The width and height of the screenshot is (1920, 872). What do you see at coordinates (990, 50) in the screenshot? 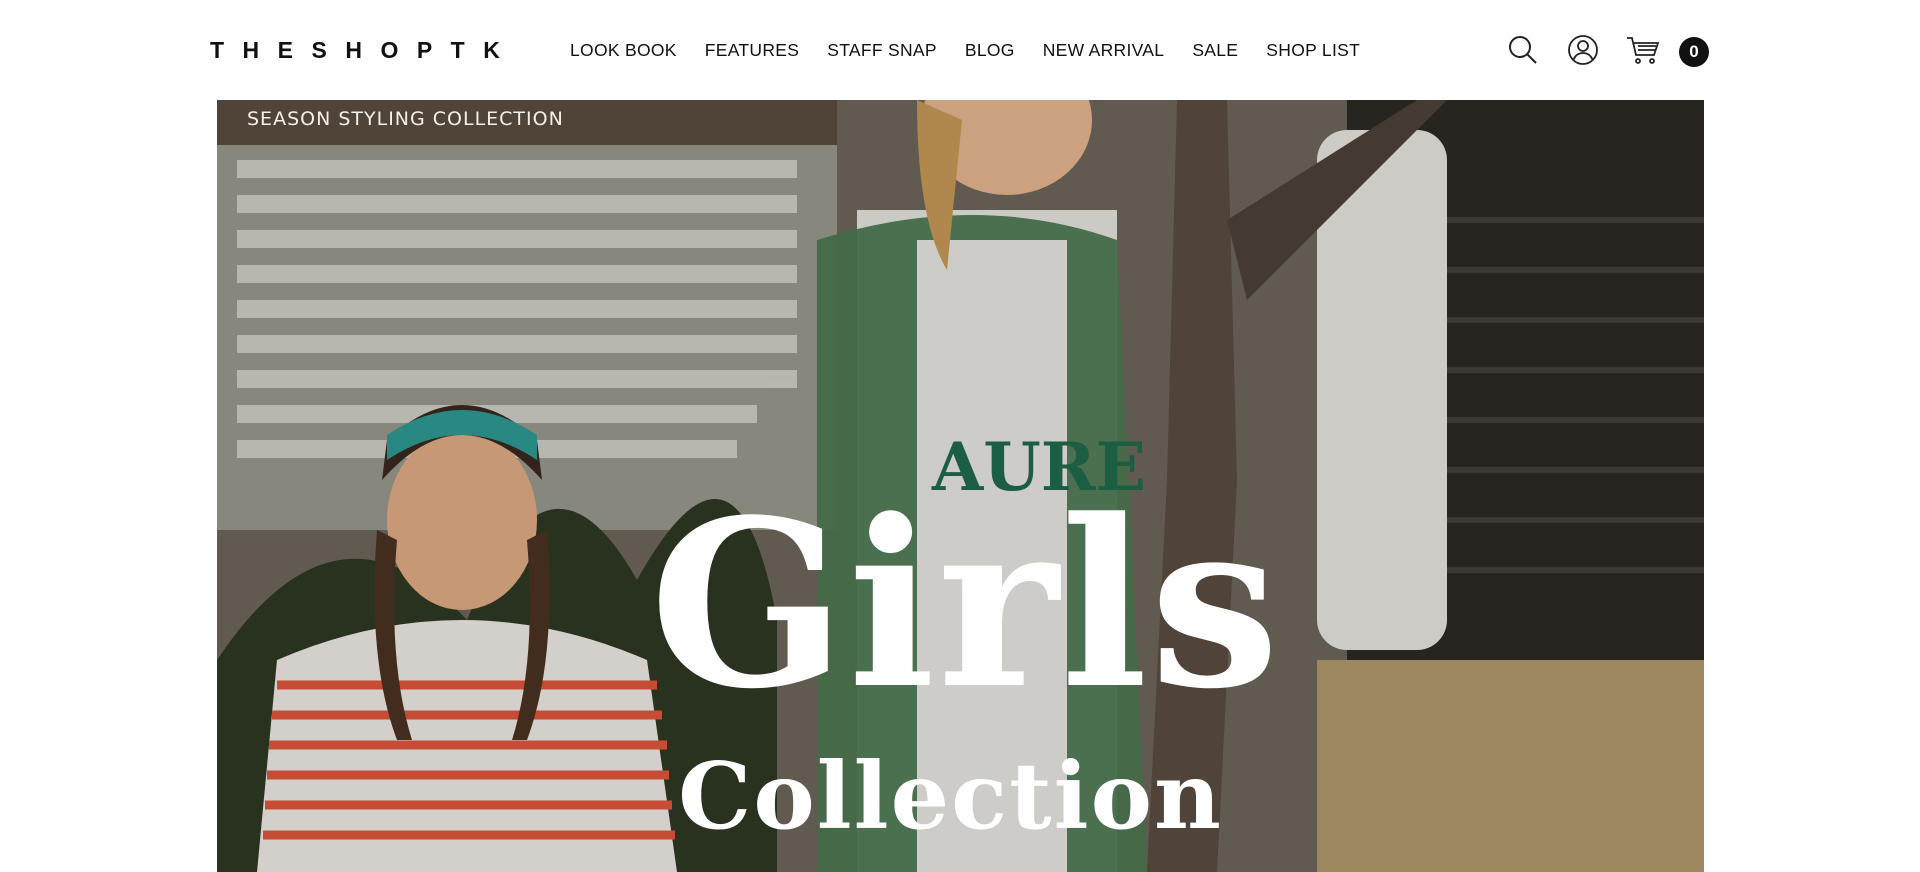
I see `nav-blog: BLOG` at bounding box center [990, 50].